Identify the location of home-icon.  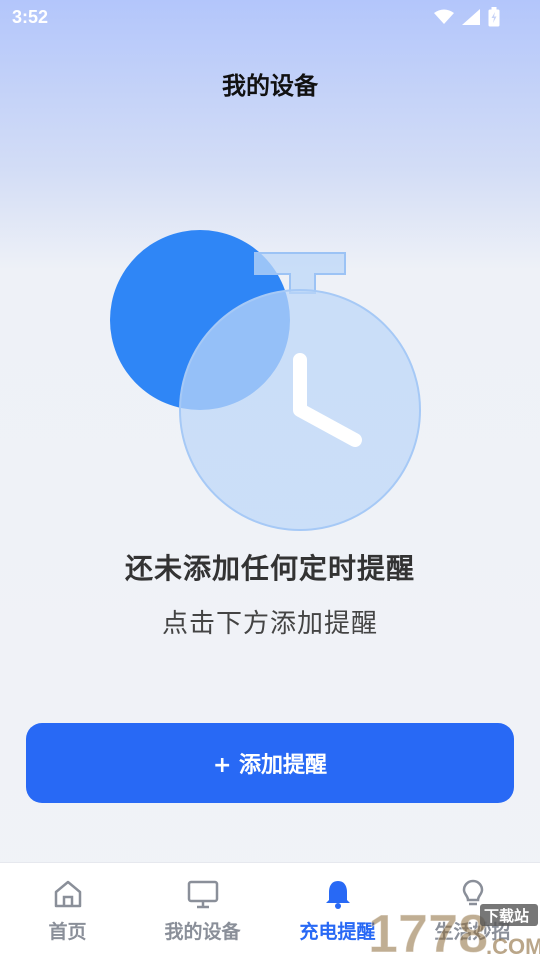
(68, 894).